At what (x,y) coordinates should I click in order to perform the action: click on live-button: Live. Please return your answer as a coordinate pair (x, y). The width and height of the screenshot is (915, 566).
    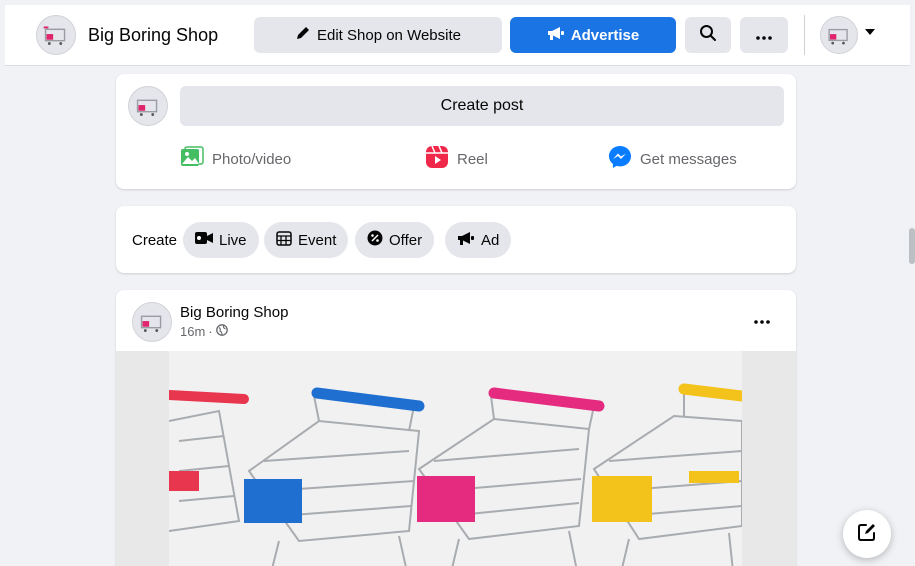
    Looking at the image, I should click on (221, 240).